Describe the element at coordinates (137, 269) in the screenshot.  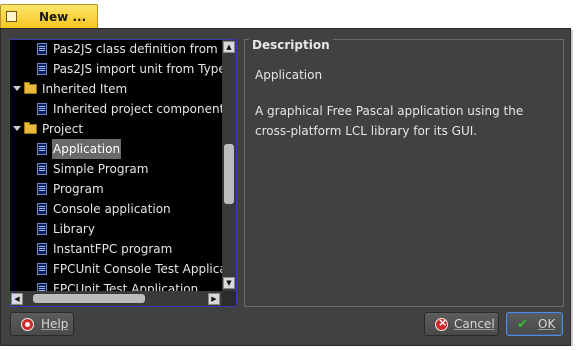
I see `tree-item-label: FPCUnit Console Test Applicat` at that location.